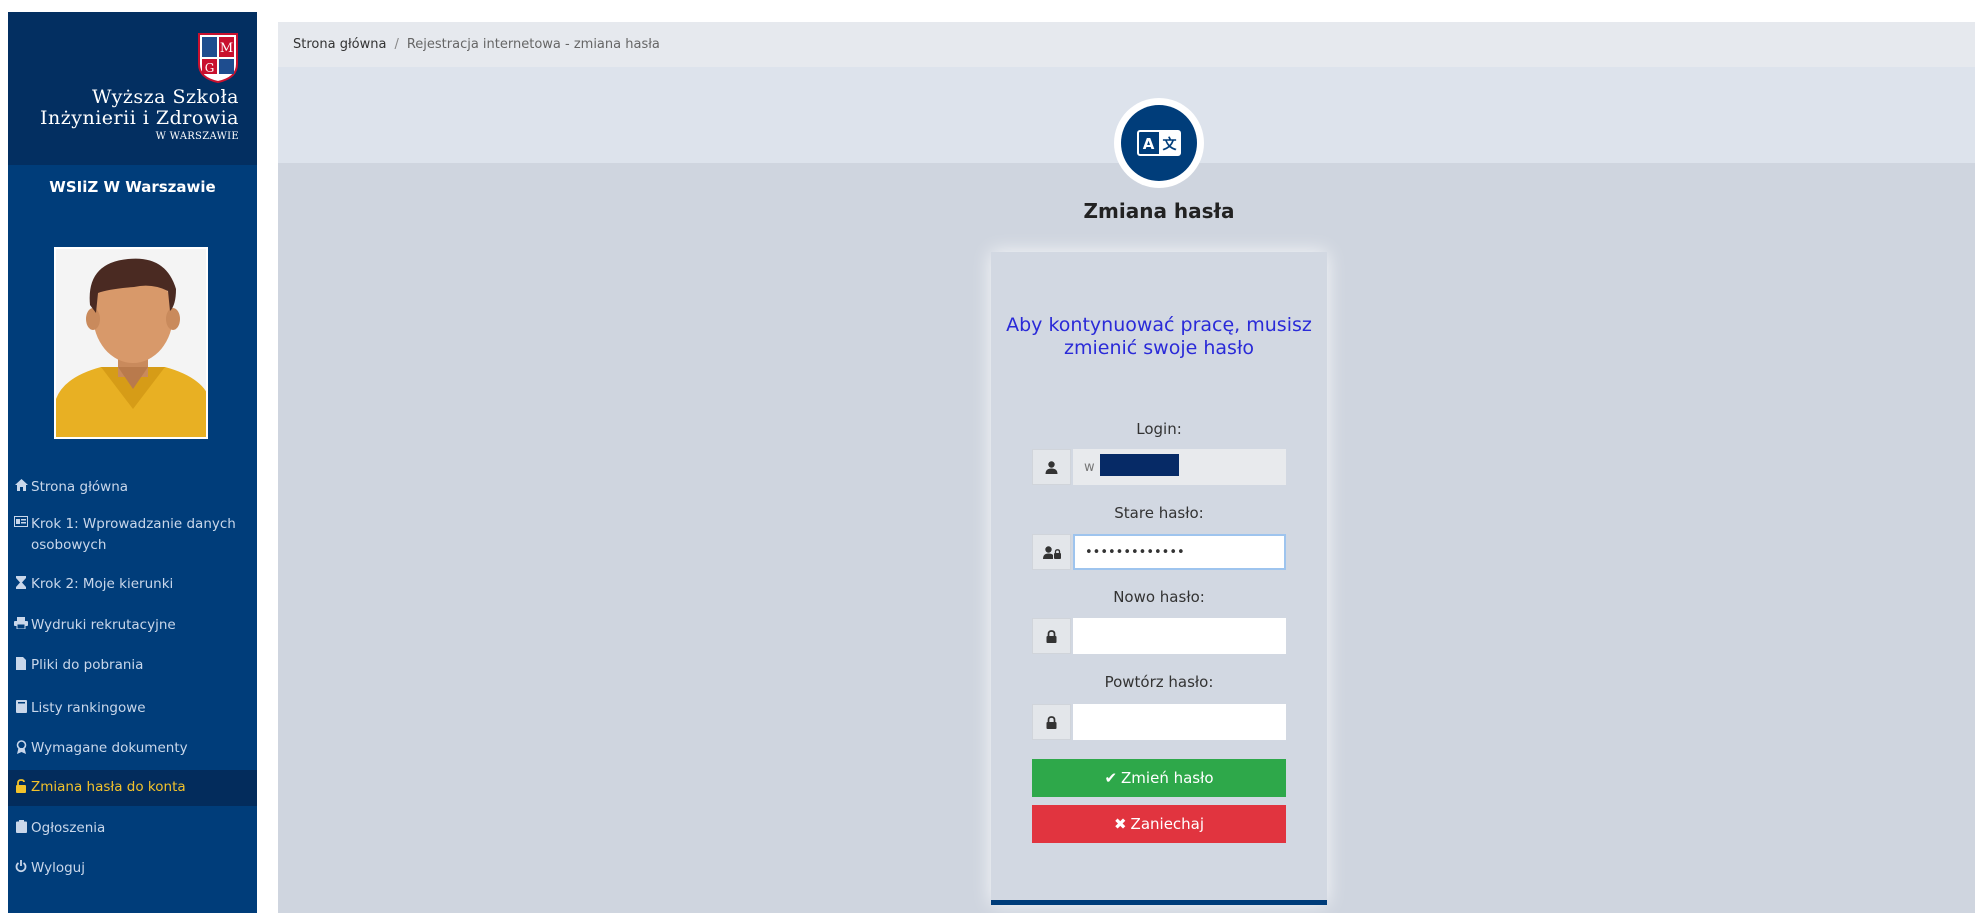 This screenshot has width=1975, height=913. What do you see at coordinates (1149, 144) in the screenshot?
I see `icon-glyph-a: A` at bounding box center [1149, 144].